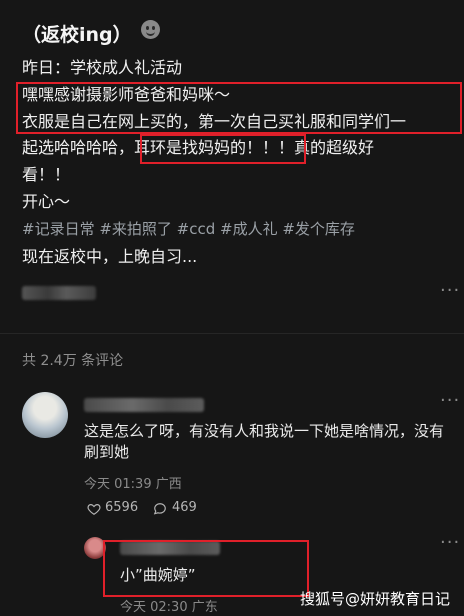 The width and height of the screenshot is (464, 616). What do you see at coordinates (45, 415) in the screenshot?
I see `commenter-avatar` at bounding box center [45, 415].